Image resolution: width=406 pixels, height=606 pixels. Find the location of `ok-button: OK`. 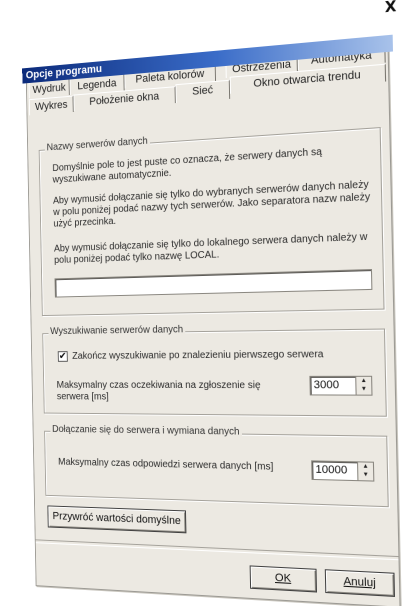

ok-button: OK is located at coordinates (283, 578).